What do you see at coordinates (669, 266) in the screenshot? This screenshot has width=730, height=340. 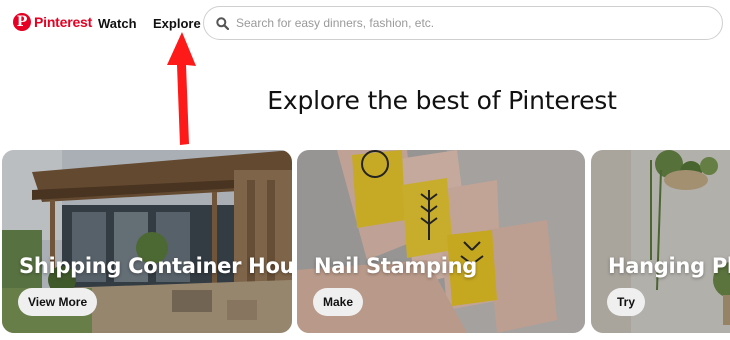 I see `card-title: Hanging Plants` at bounding box center [669, 266].